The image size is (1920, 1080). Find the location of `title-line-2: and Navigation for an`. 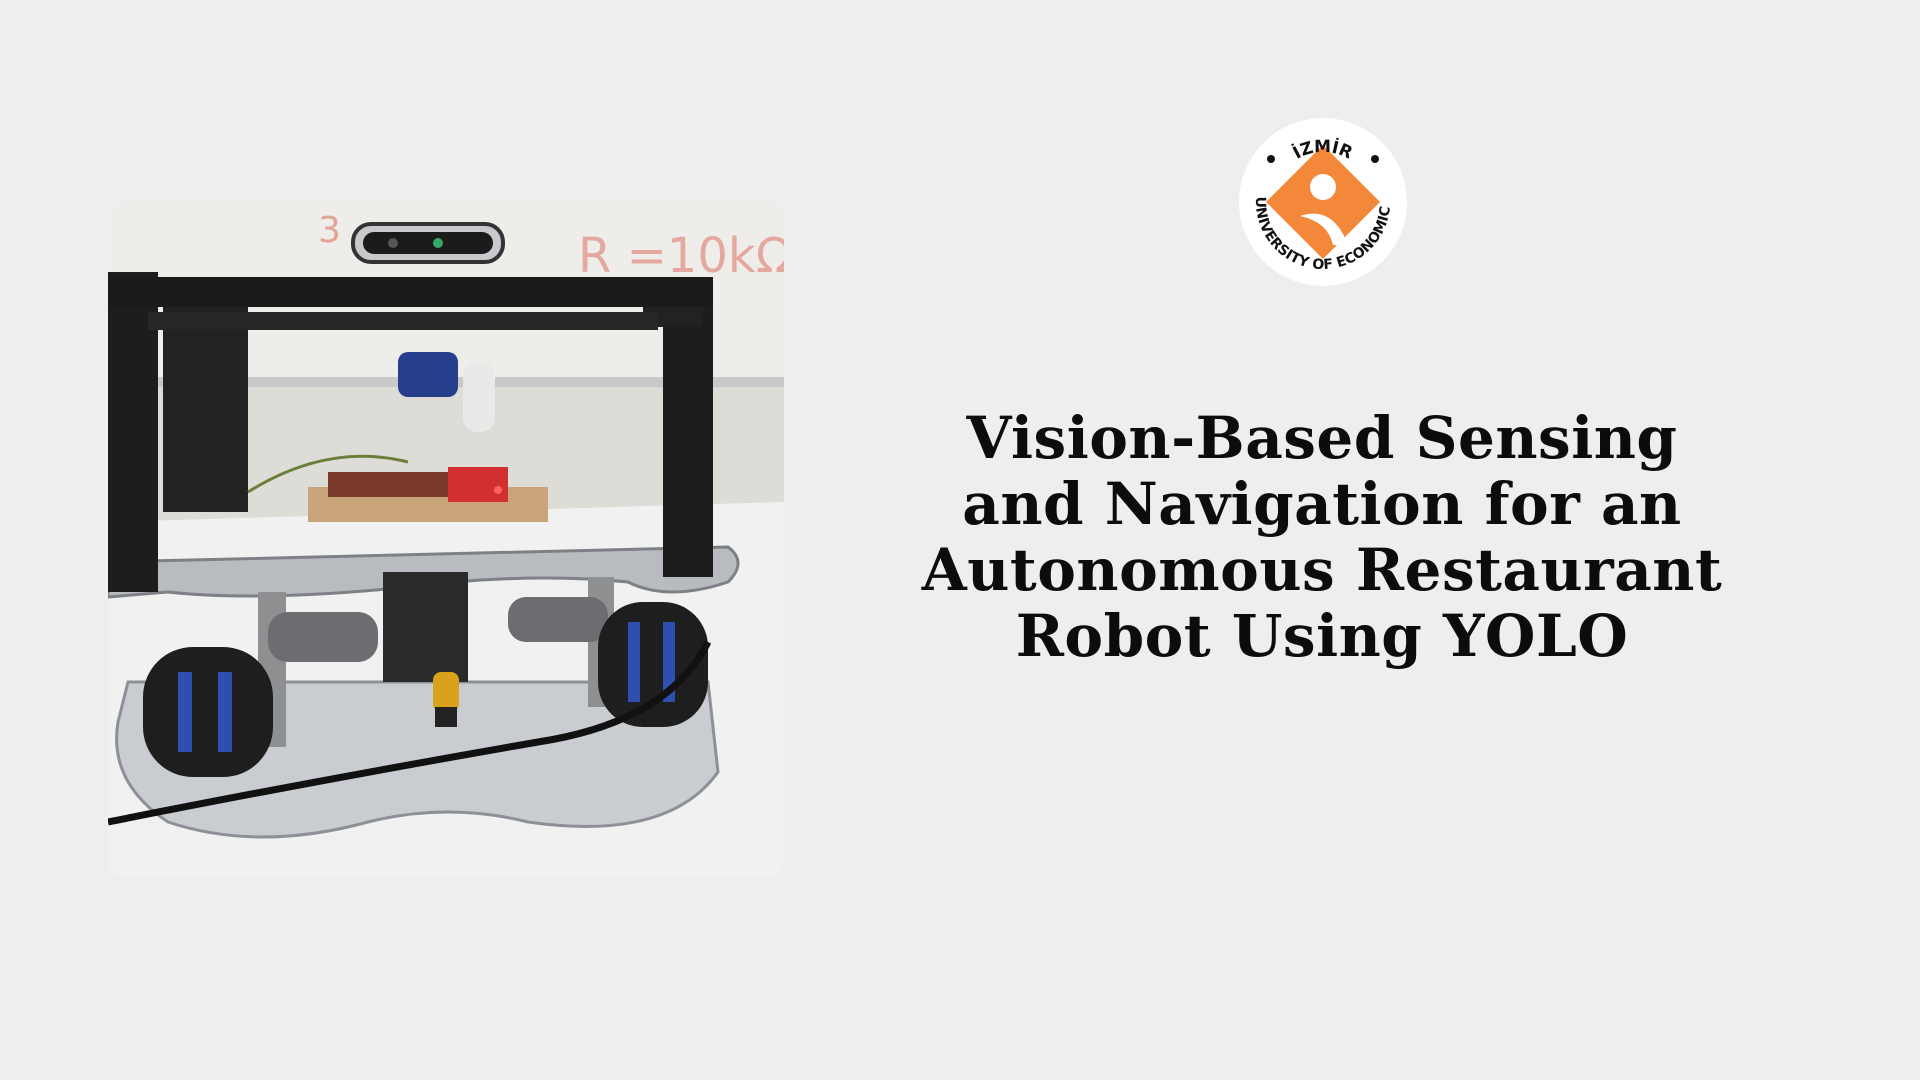

title-line-2: and Navigation for an is located at coordinates (1322, 504).